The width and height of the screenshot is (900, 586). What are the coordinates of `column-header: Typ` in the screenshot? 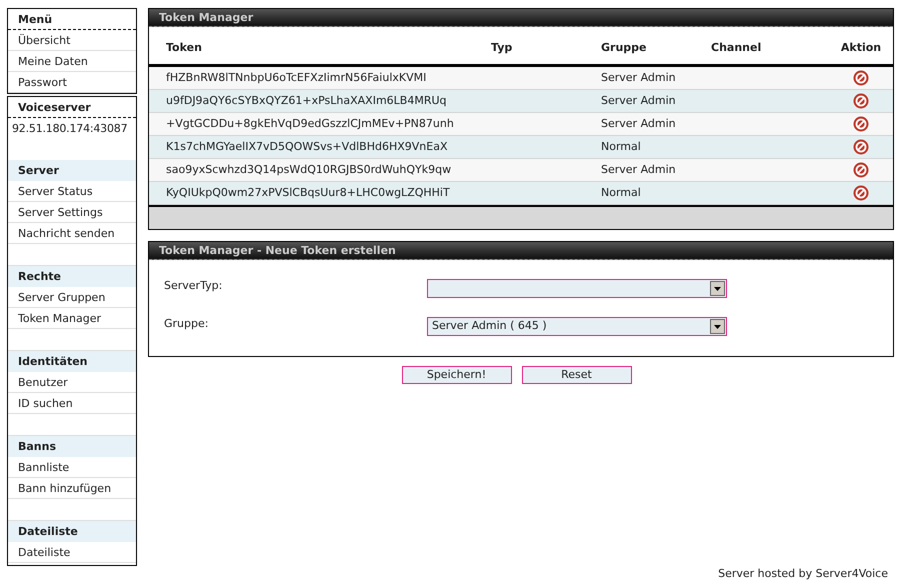 It's located at (501, 47).